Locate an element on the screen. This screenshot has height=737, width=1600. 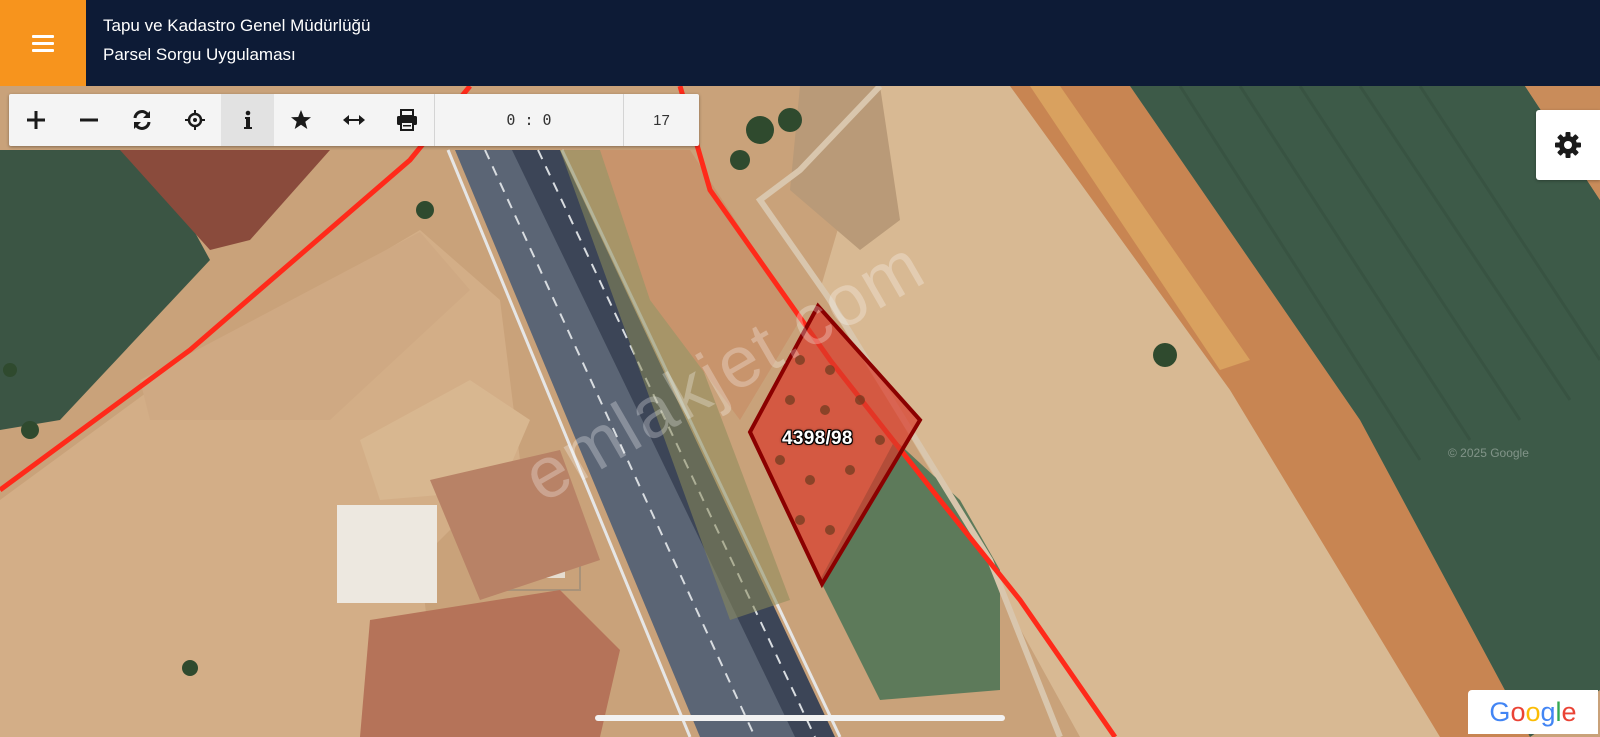
favorite-button is located at coordinates (300, 120).